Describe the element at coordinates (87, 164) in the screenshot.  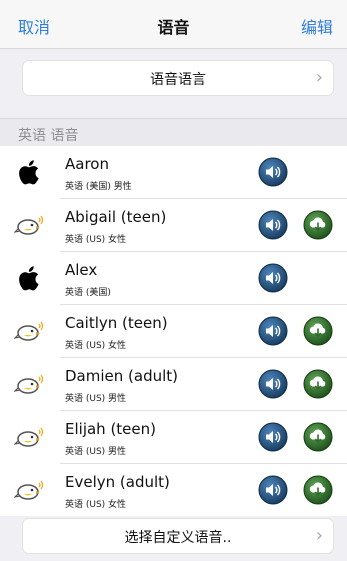
I see `voice-name: Aaron` at that location.